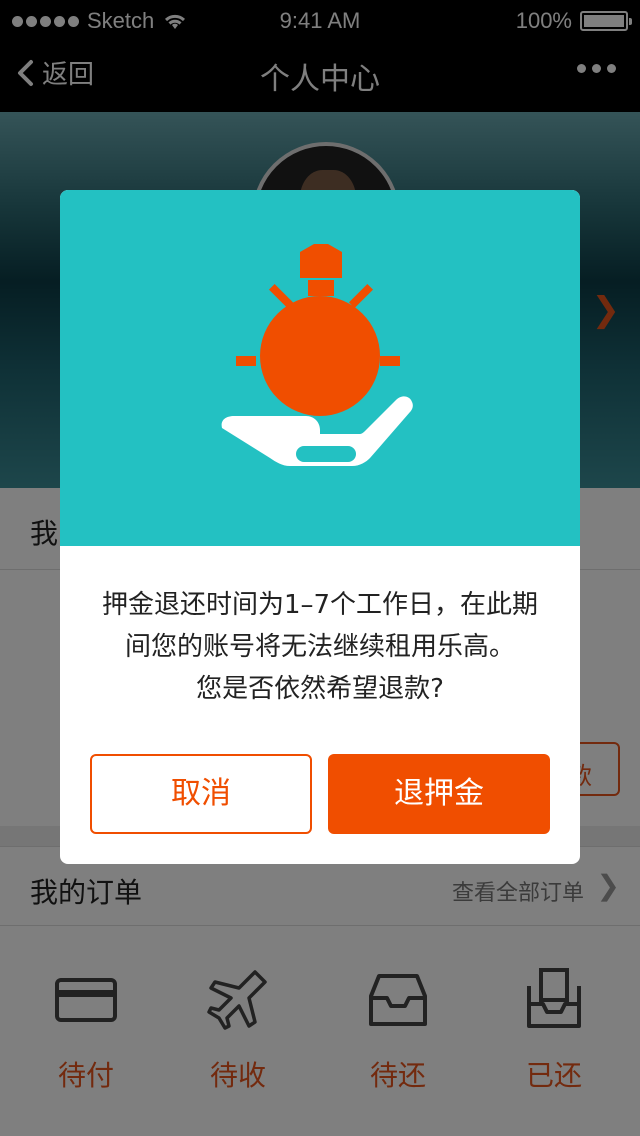  I want to click on dialog-message-line: 您是否依然希望退款?, so click(320, 689).